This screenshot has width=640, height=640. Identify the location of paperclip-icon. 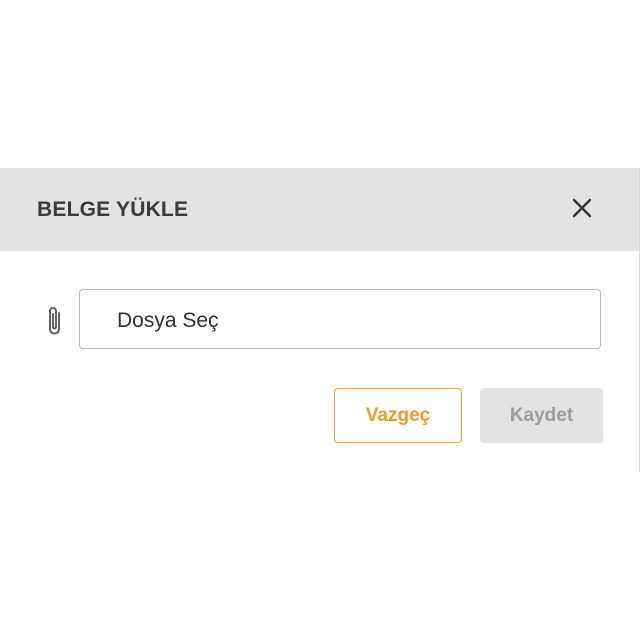
(54, 321).